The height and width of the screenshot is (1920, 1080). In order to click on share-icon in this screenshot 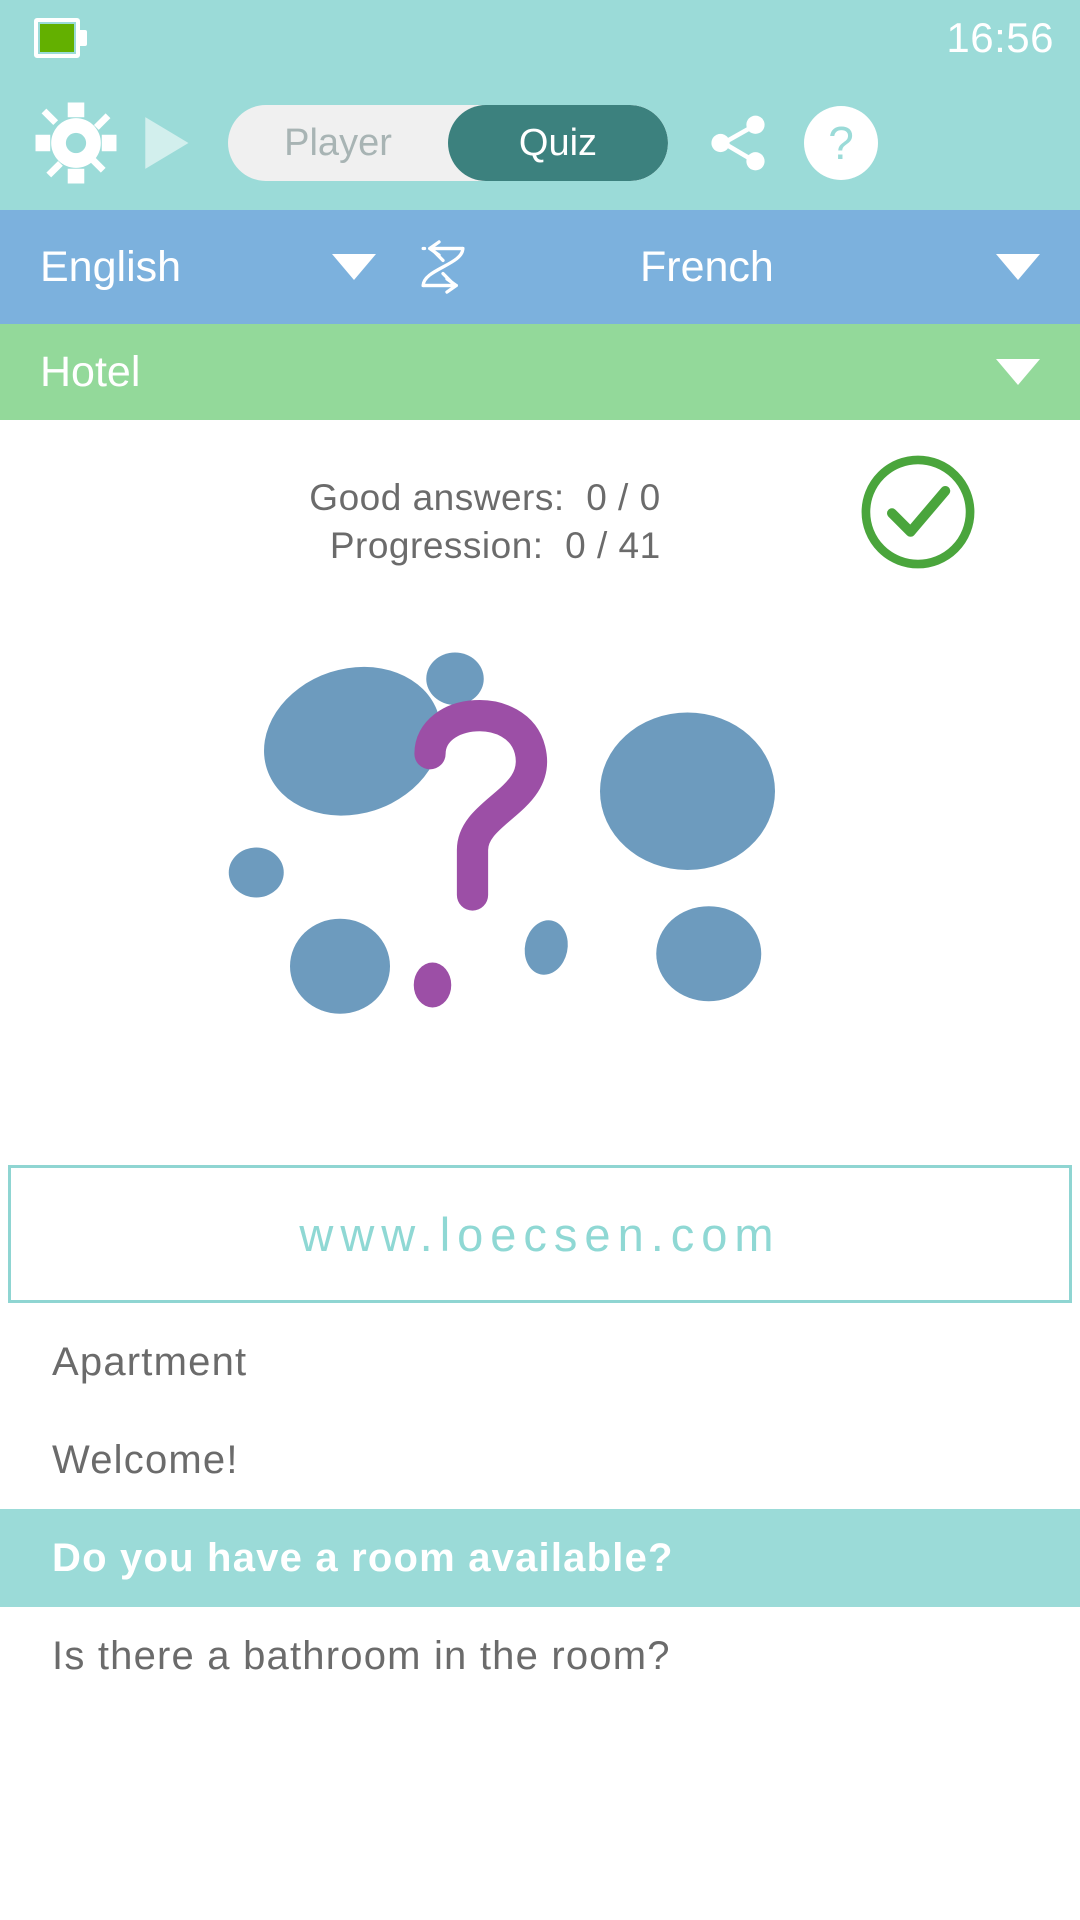, I will do `click(738, 143)`.